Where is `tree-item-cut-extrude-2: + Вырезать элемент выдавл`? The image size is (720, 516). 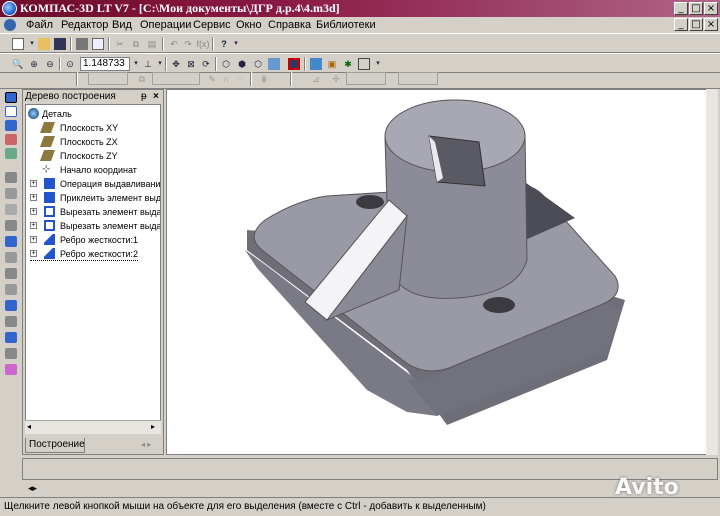
tree-item-cut-extrude-2: + Вырезать элемент выдавл is located at coordinates (95, 226).